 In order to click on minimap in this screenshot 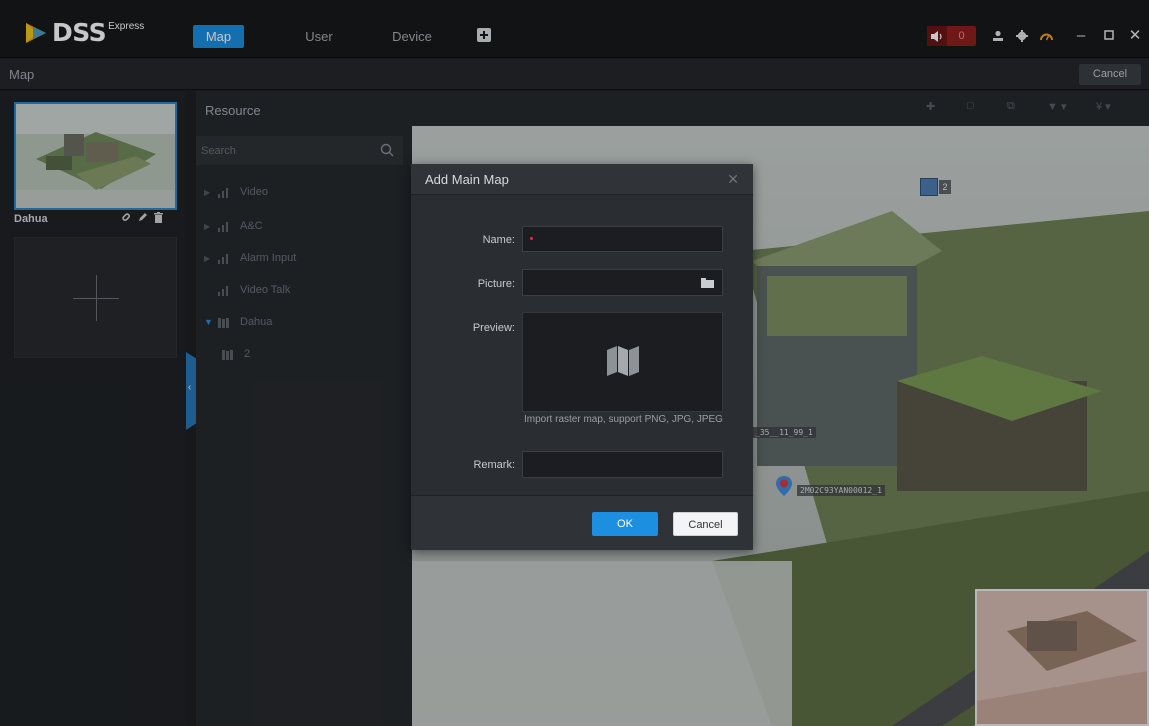, I will do `click(1062, 657)`.